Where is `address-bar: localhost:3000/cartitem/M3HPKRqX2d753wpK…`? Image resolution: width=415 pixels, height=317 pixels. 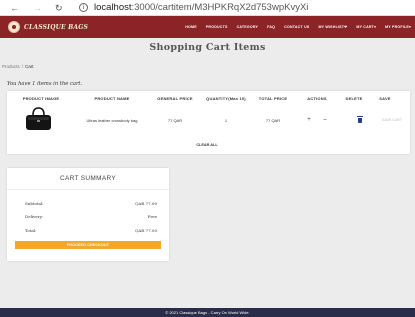
address-bar: localhost:3000/cartitem/M3HPKRqX2d753wpK… is located at coordinates (201, 8).